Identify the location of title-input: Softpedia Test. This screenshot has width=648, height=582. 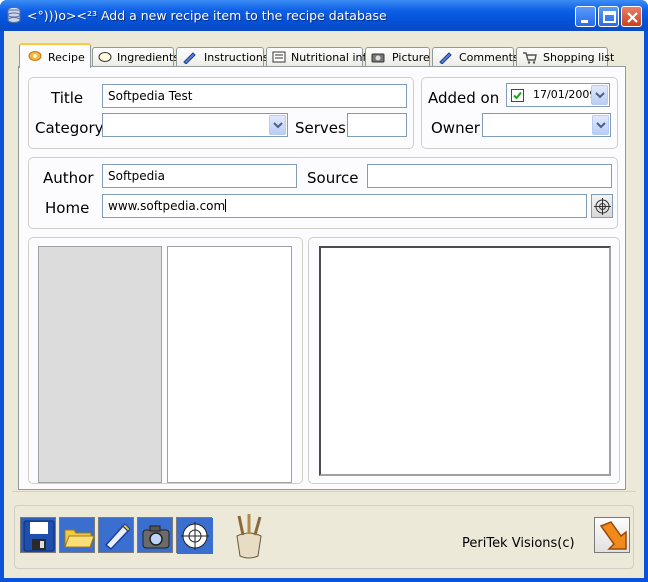
(254, 96).